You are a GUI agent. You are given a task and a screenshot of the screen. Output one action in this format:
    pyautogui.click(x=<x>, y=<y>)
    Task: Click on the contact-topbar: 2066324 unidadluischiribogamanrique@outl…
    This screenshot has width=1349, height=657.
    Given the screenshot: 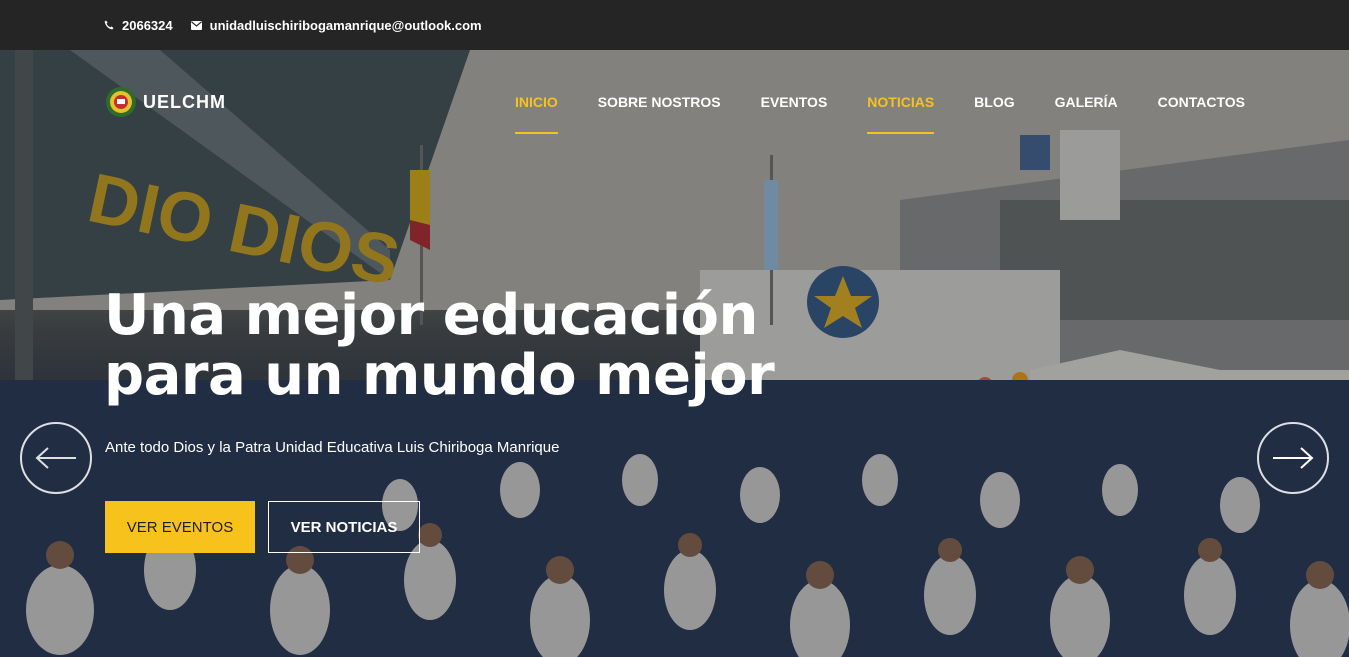 What is the action you would take?
    pyautogui.click(x=674, y=25)
    